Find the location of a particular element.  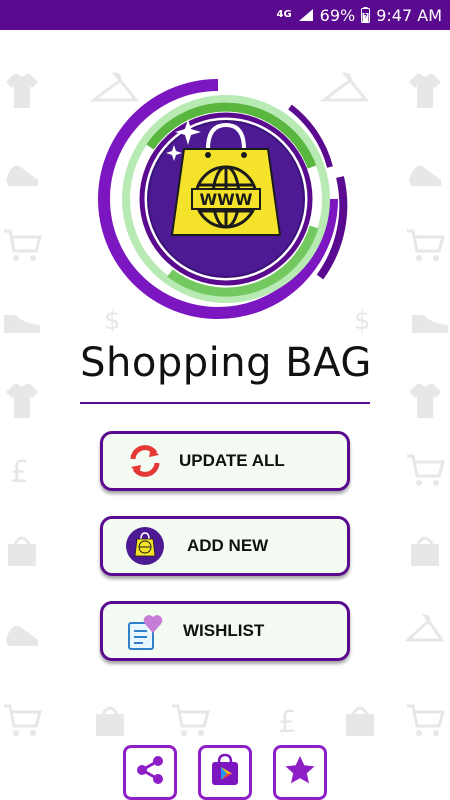

play-store-button is located at coordinates (225, 772).